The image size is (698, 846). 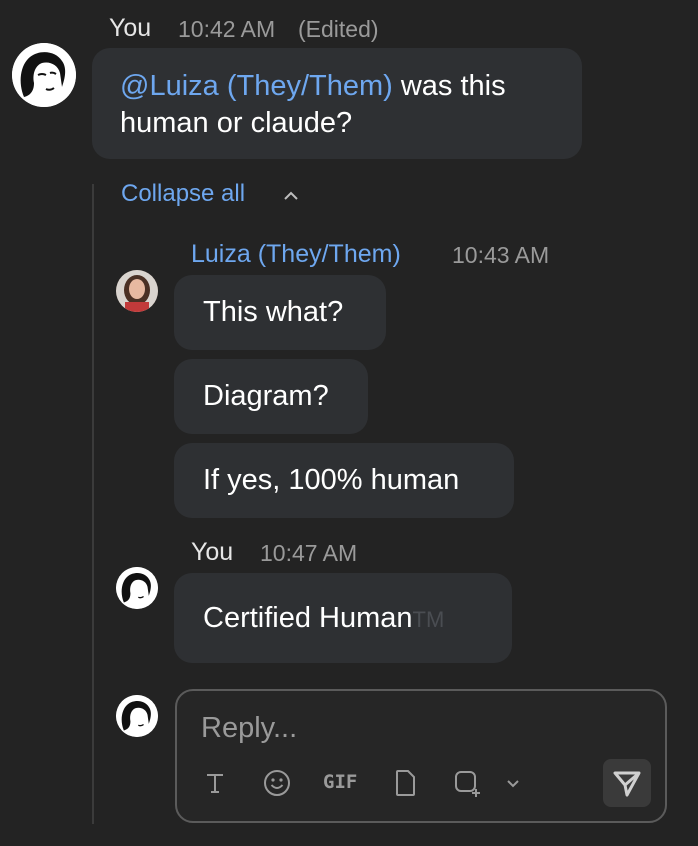 I want to click on file-icon, so click(x=405, y=783).